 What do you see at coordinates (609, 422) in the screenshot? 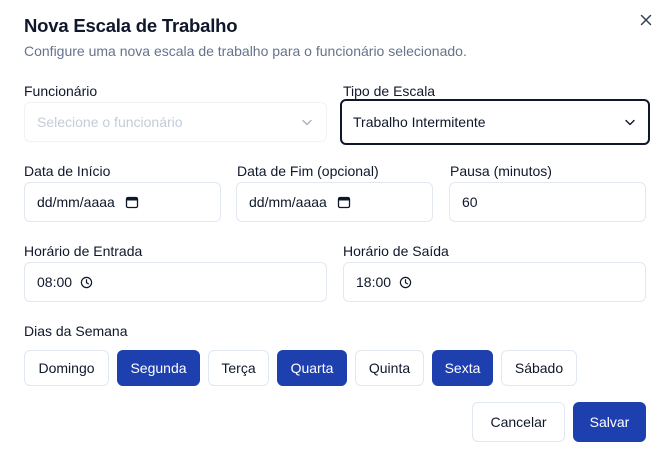
I see `save-button: Salvar` at bounding box center [609, 422].